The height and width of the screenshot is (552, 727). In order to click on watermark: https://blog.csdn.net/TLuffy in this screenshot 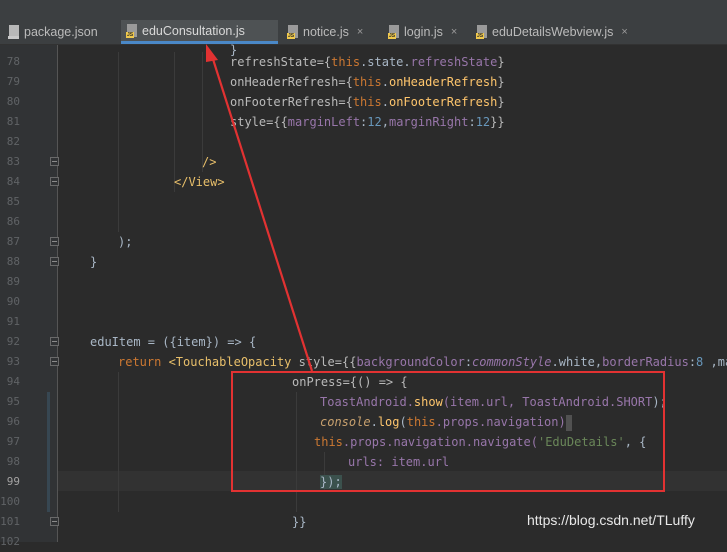, I will do `click(611, 520)`.